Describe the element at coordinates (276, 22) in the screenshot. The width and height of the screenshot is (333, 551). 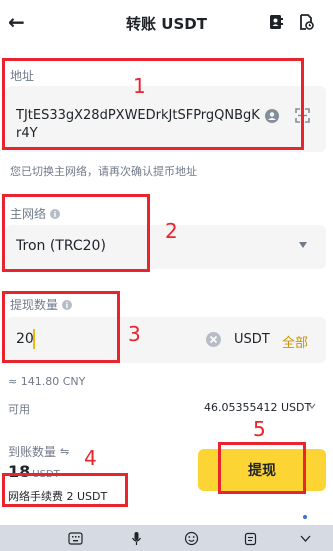
I see `address-book-icon` at that location.